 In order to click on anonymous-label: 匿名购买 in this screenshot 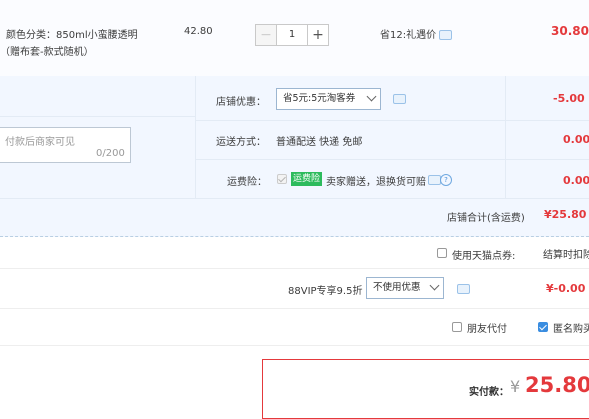, I will do `click(571, 329)`.